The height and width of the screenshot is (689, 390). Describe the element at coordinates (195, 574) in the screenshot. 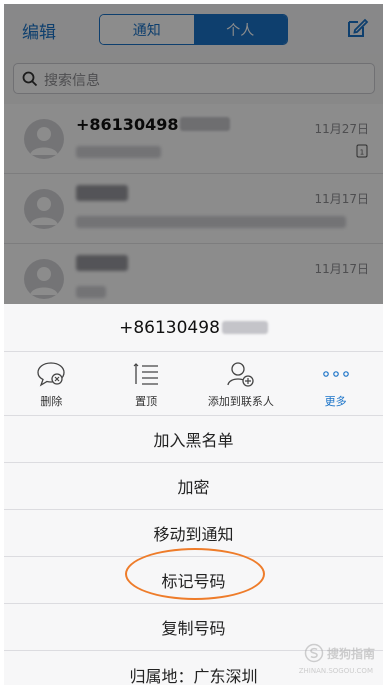

I see `highlight-circle` at that location.